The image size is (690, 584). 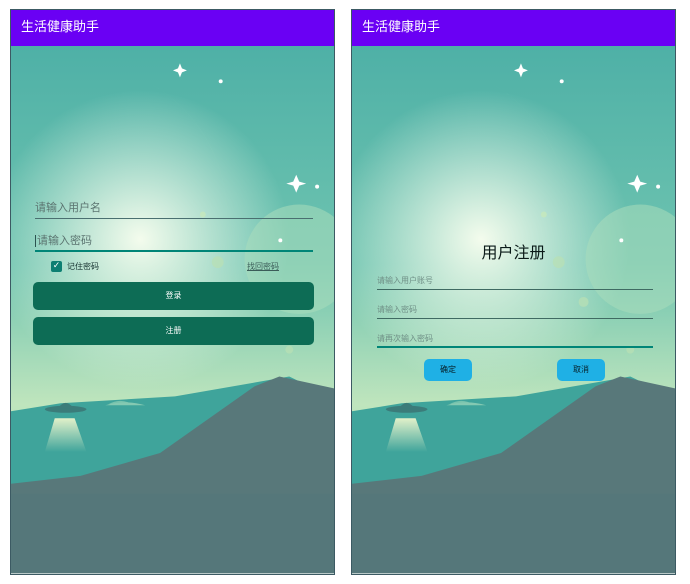 What do you see at coordinates (263, 266) in the screenshot?
I see `forgot-password-link: 找回密码` at bounding box center [263, 266].